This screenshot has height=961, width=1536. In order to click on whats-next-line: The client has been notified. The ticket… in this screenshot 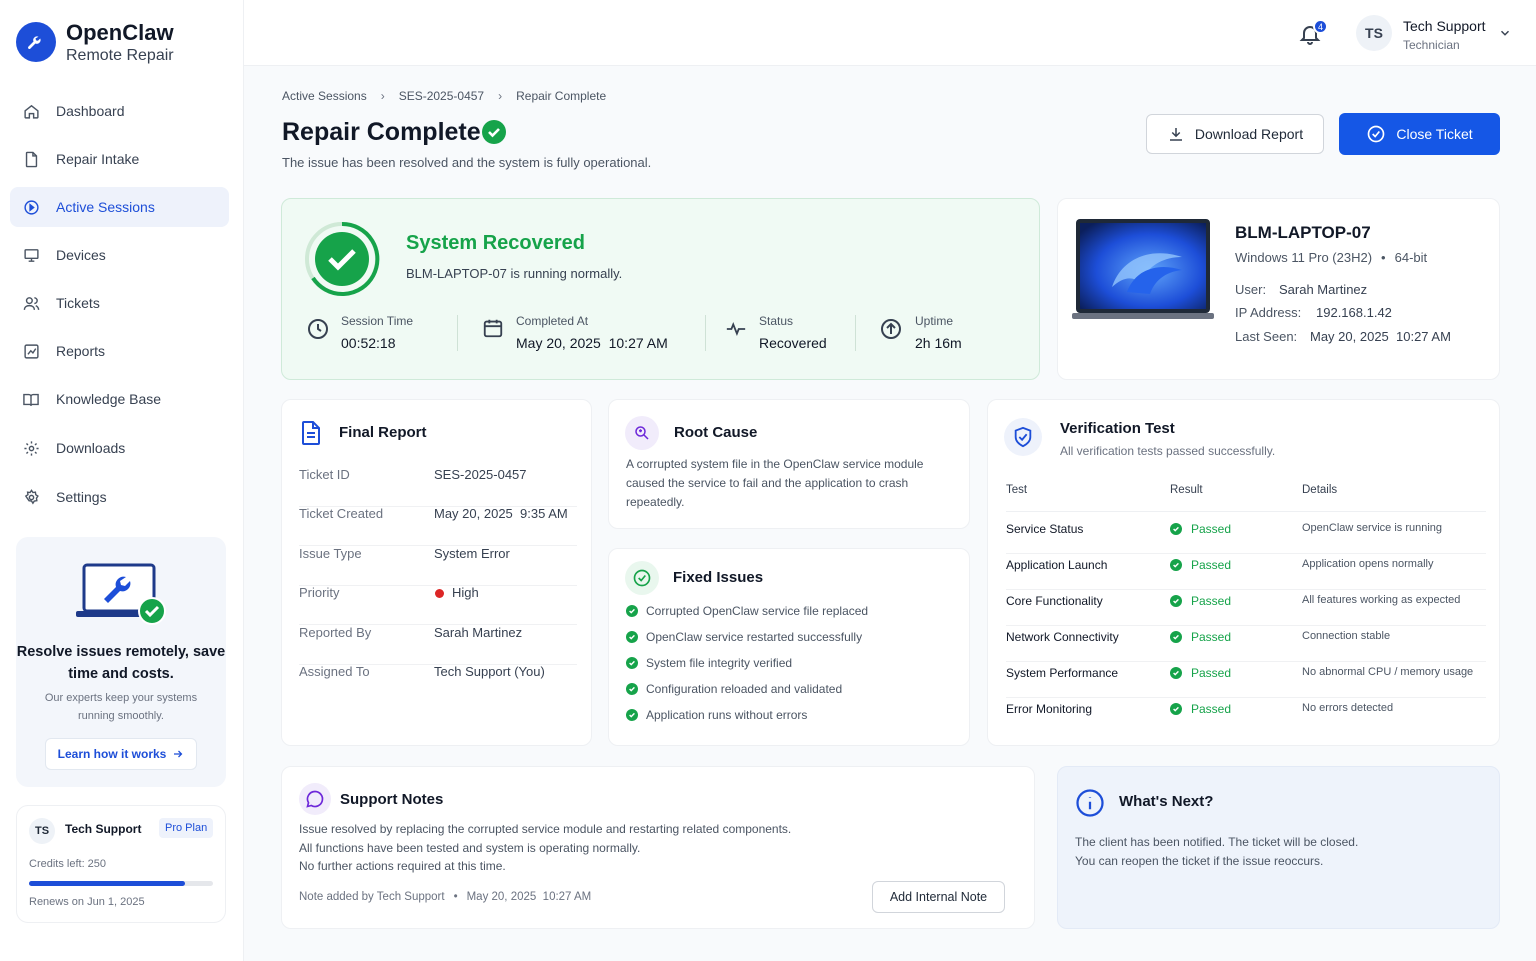, I will do `click(1217, 842)`.